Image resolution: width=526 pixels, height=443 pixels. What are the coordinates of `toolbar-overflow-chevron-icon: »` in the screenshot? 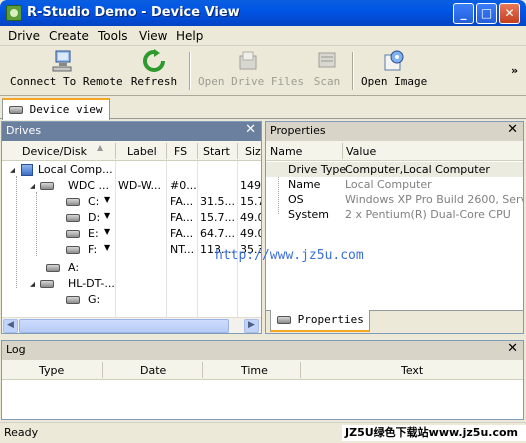 It's located at (514, 70).